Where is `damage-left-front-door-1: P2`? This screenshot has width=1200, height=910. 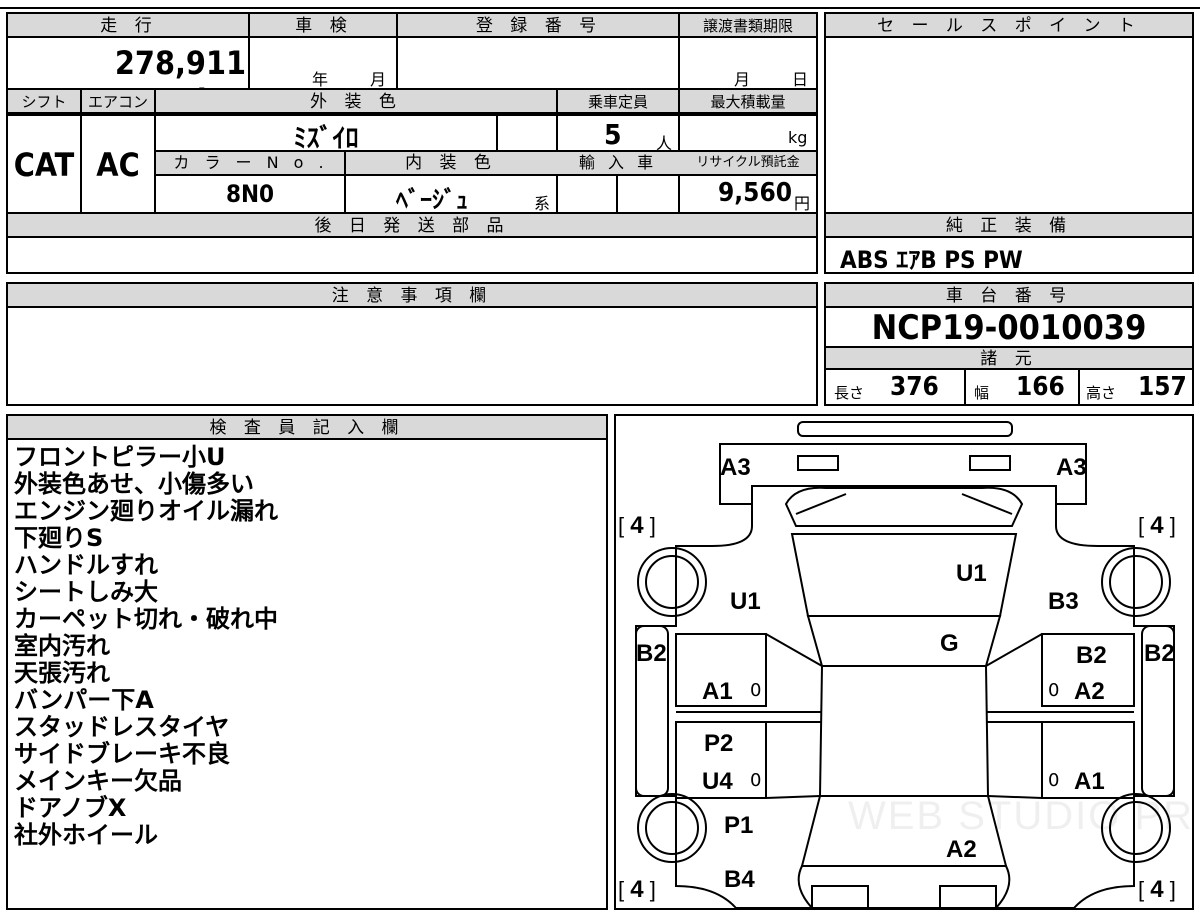
damage-left-front-door-1: P2 is located at coordinates (719, 743).